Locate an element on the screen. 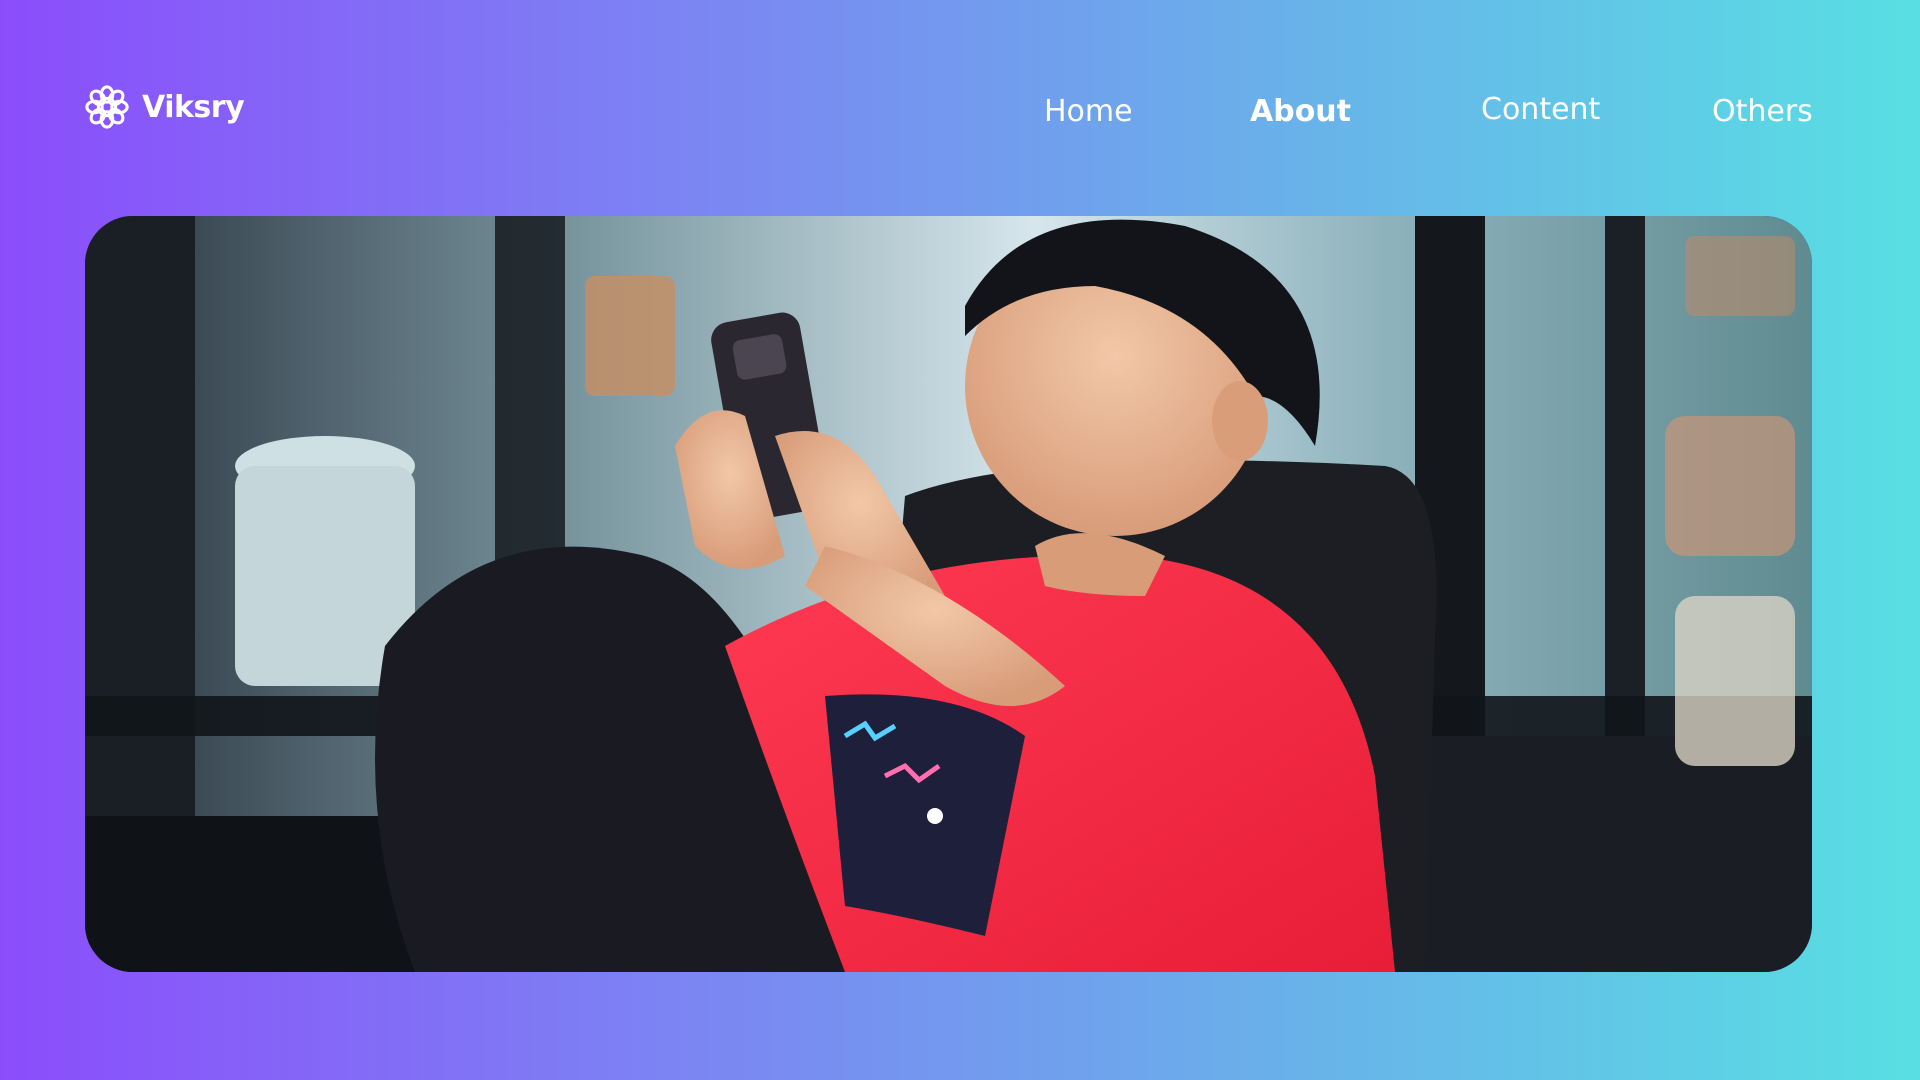 The height and width of the screenshot is (1080, 1920). nav-link-home: Home is located at coordinates (1088, 112).